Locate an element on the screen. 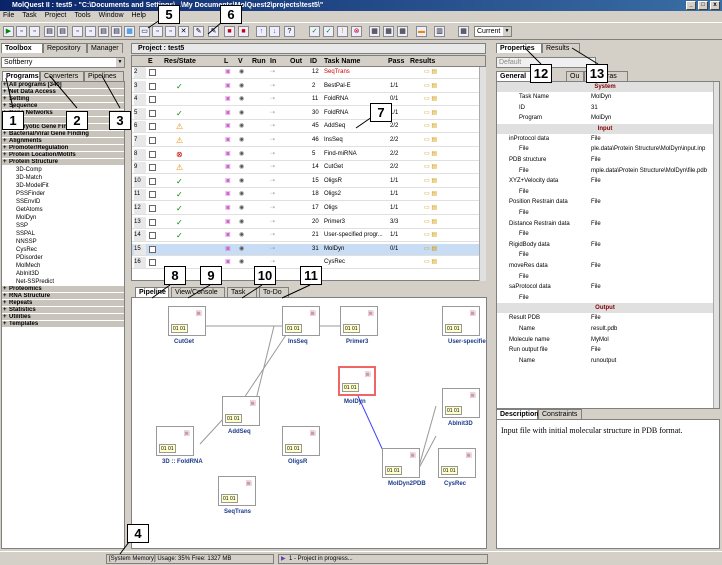  callout-1: 1 is located at coordinates (13, 120).